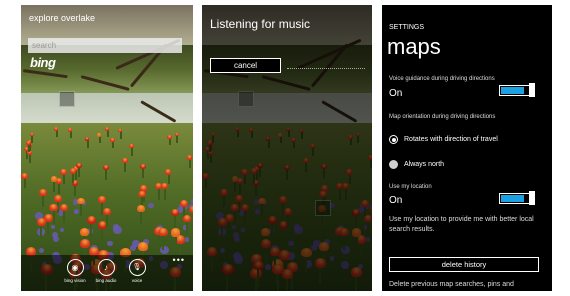 This screenshot has width=570, height=296. What do you see at coordinates (393, 139) in the screenshot?
I see `radio-selected-icon` at bounding box center [393, 139].